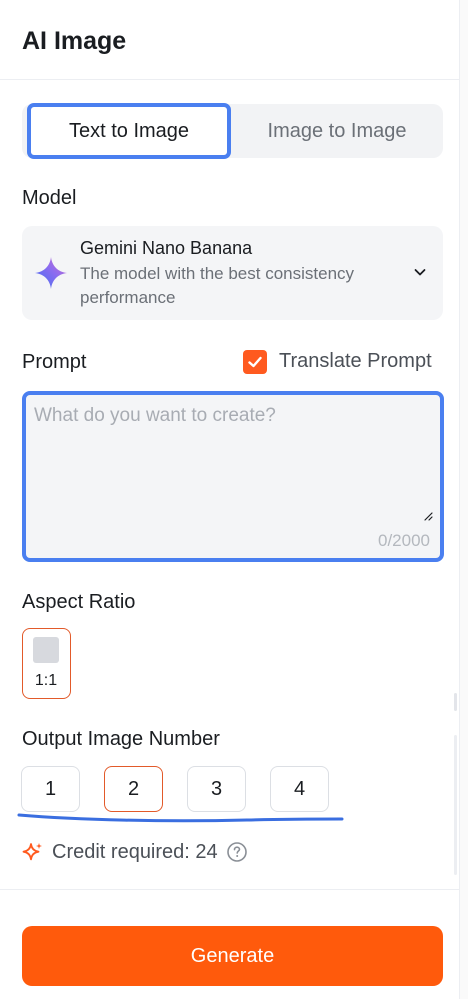 This screenshot has width=468, height=999. I want to click on prompt-input, so click(229, 455).